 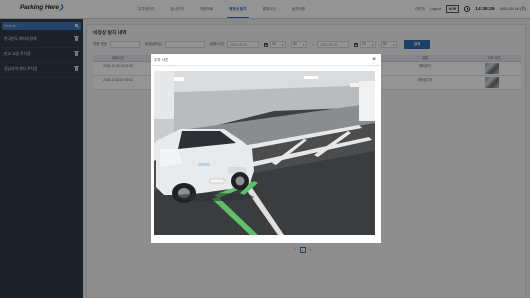 What do you see at coordinates (374, 59) in the screenshot?
I see `close-icon: ×` at bounding box center [374, 59].